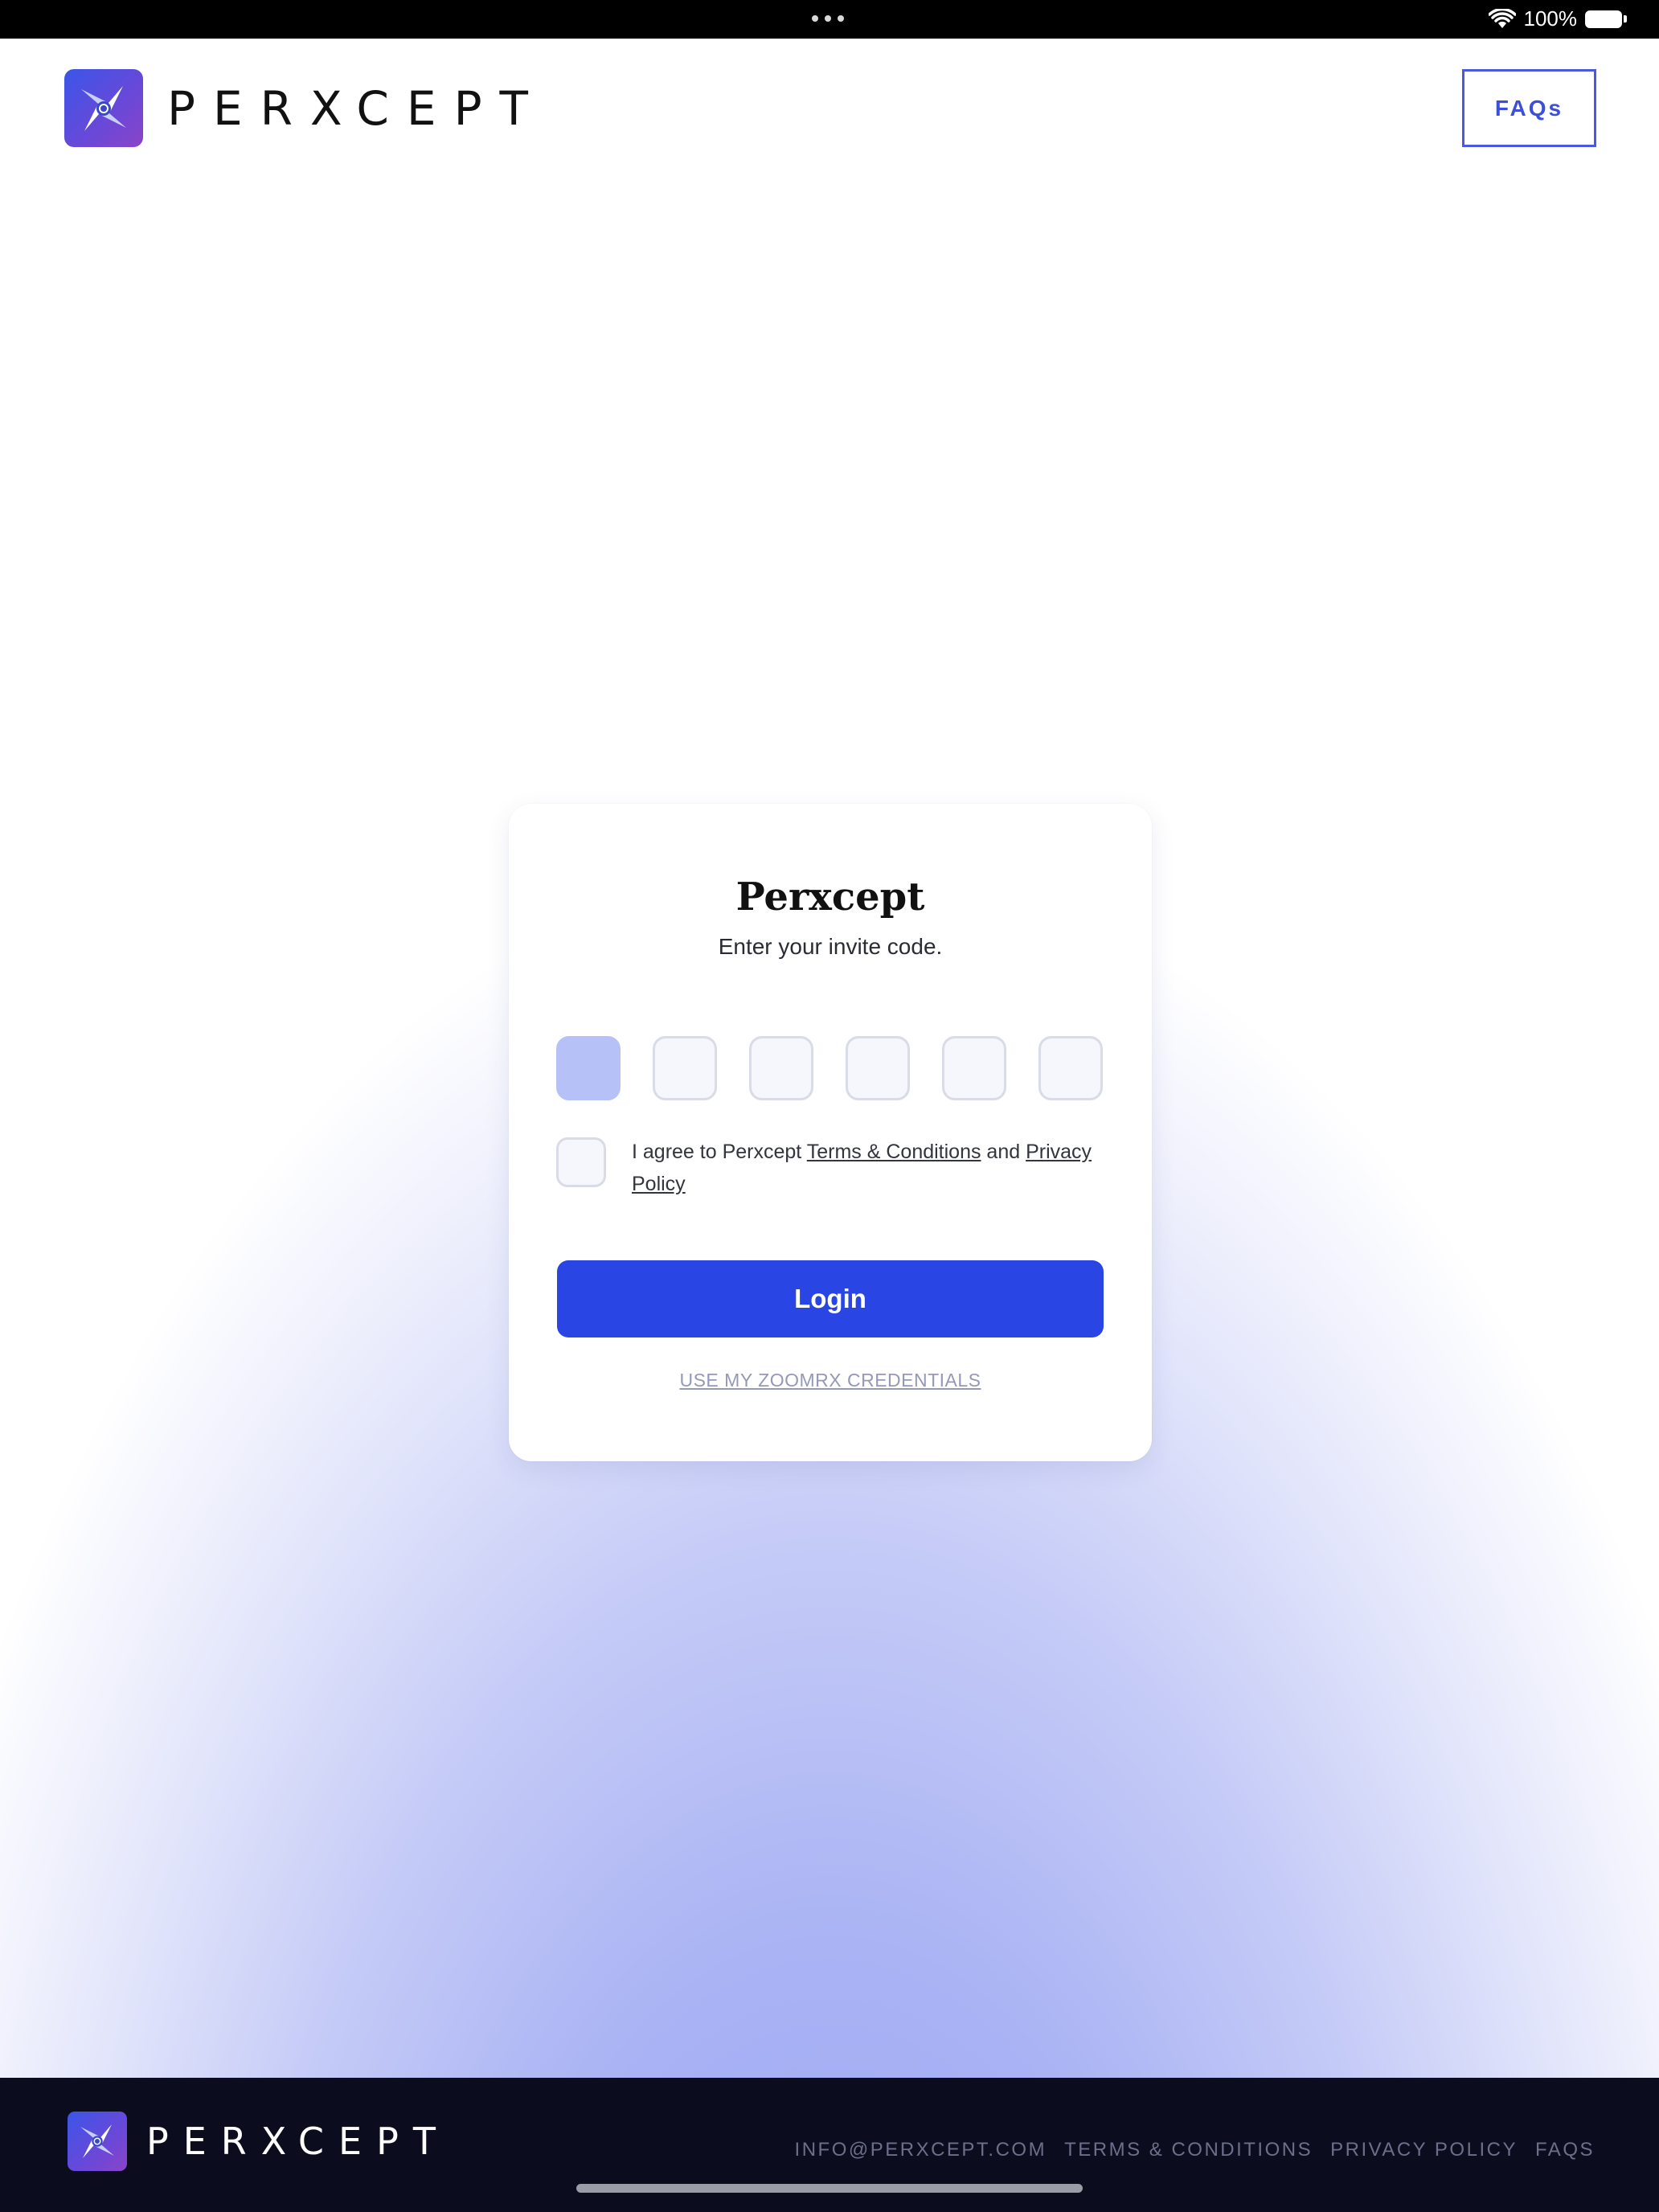 This screenshot has height=2212, width=1659. What do you see at coordinates (830, 1298) in the screenshot?
I see `login-button: Login` at bounding box center [830, 1298].